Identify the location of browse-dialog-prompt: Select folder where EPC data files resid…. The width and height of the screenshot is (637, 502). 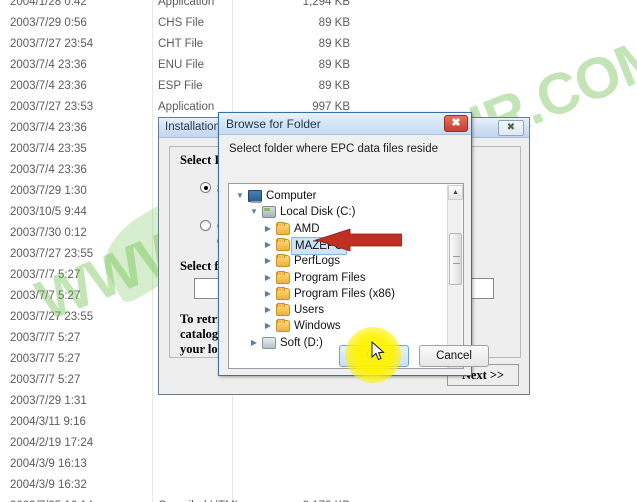
(334, 149).